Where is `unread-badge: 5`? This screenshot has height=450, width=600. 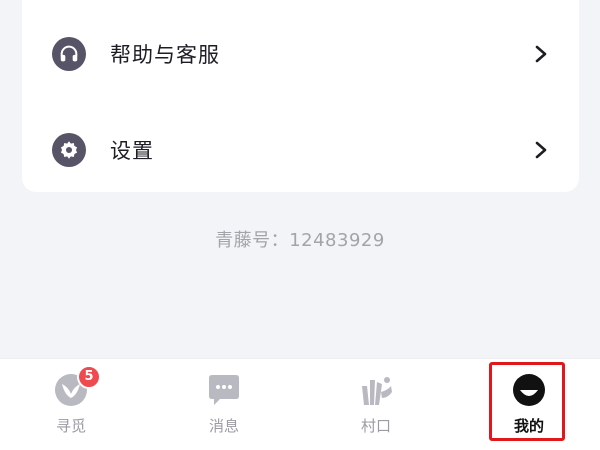
unread-badge: 5 is located at coordinates (89, 377).